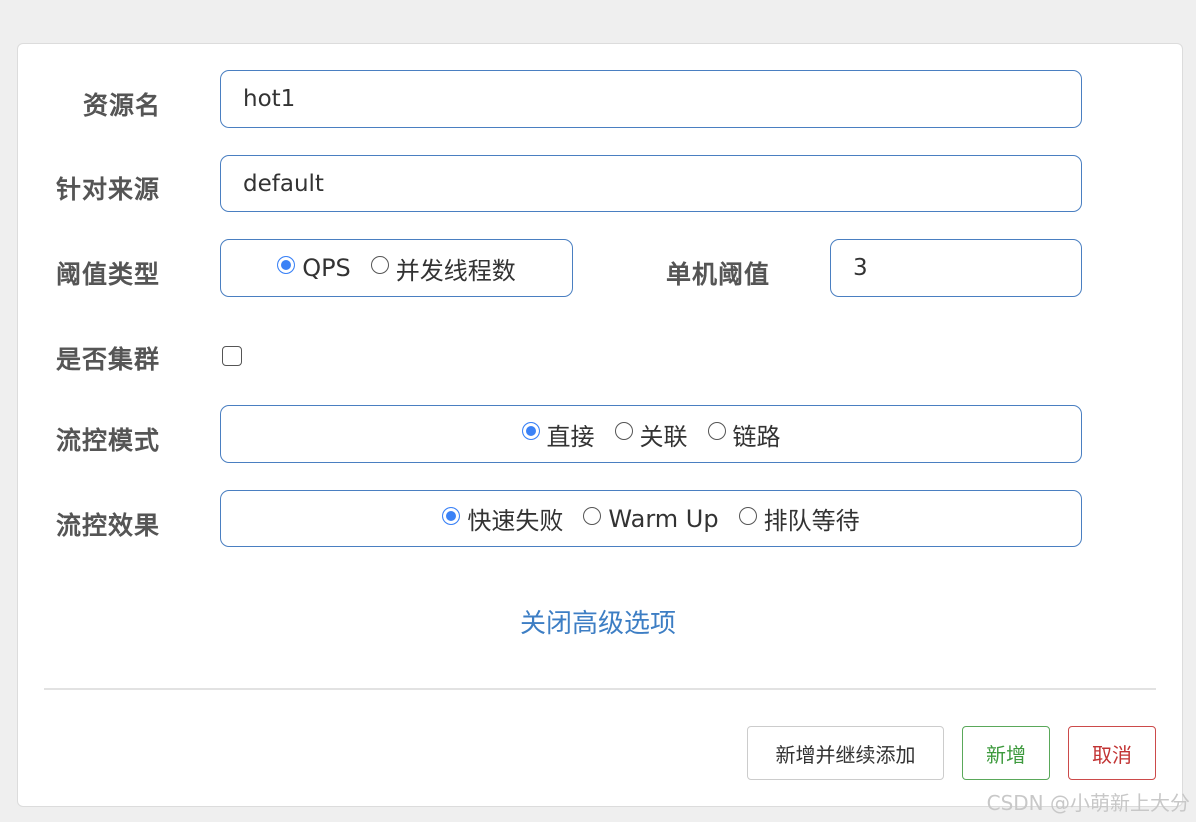  Describe the element at coordinates (269, 99) in the screenshot. I see `resource-name-value: hot1` at that location.